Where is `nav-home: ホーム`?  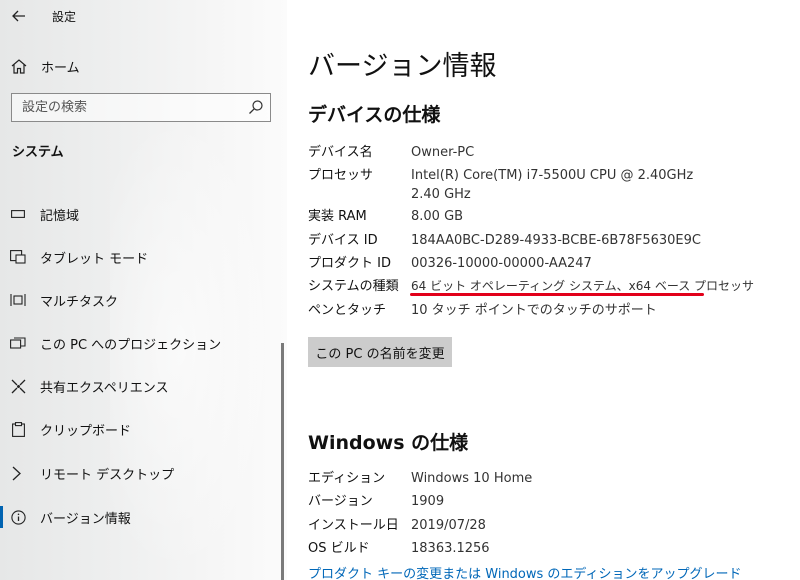 nav-home: ホーム is located at coordinates (143, 66).